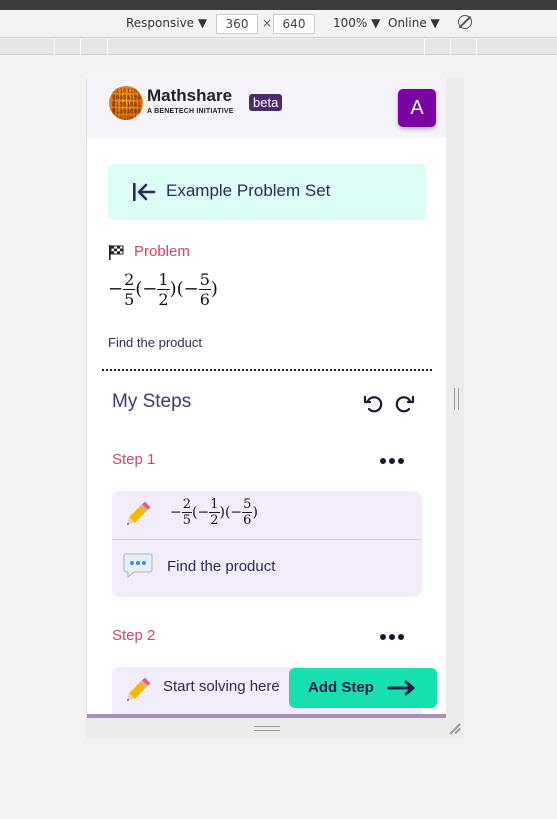 This screenshot has height=819, width=557. What do you see at coordinates (341, 687) in the screenshot?
I see `add-step-label: Add Step` at bounding box center [341, 687].